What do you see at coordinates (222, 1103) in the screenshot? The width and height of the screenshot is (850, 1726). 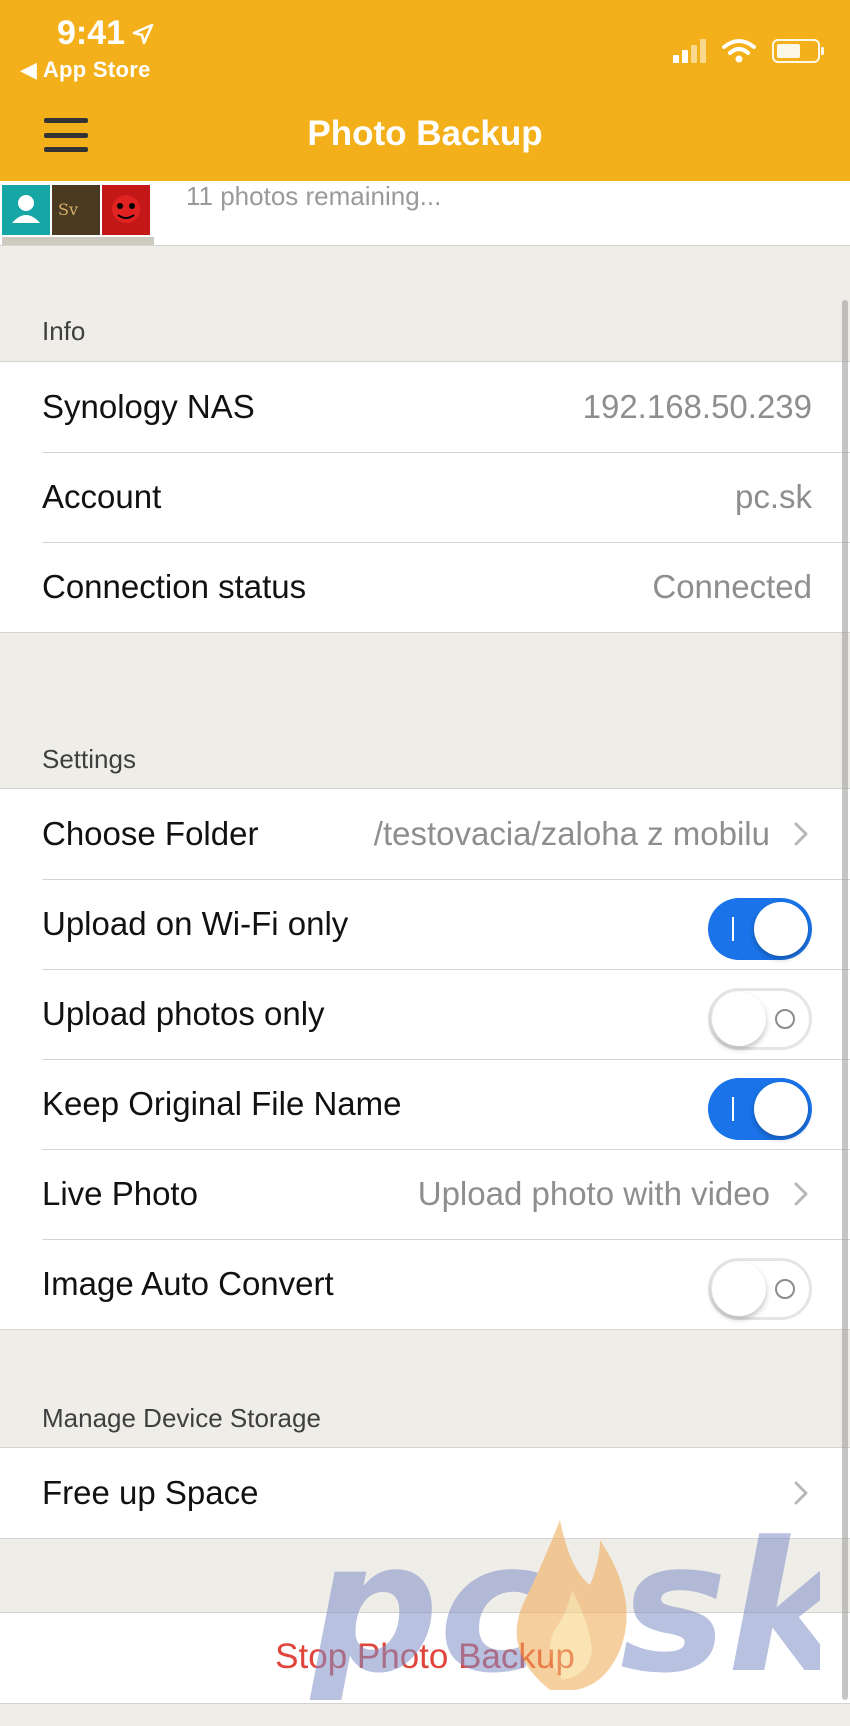 I see `row-label: Keep Original File Name` at bounding box center [222, 1103].